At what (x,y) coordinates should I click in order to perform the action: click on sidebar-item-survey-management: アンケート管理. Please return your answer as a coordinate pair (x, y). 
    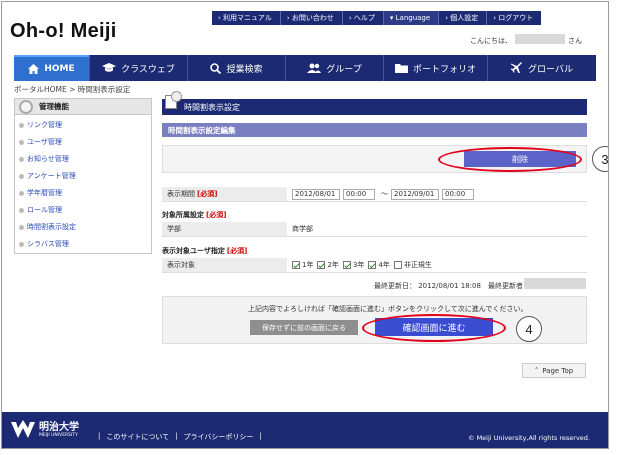
    Looking at the image, I should click on (83, 176).